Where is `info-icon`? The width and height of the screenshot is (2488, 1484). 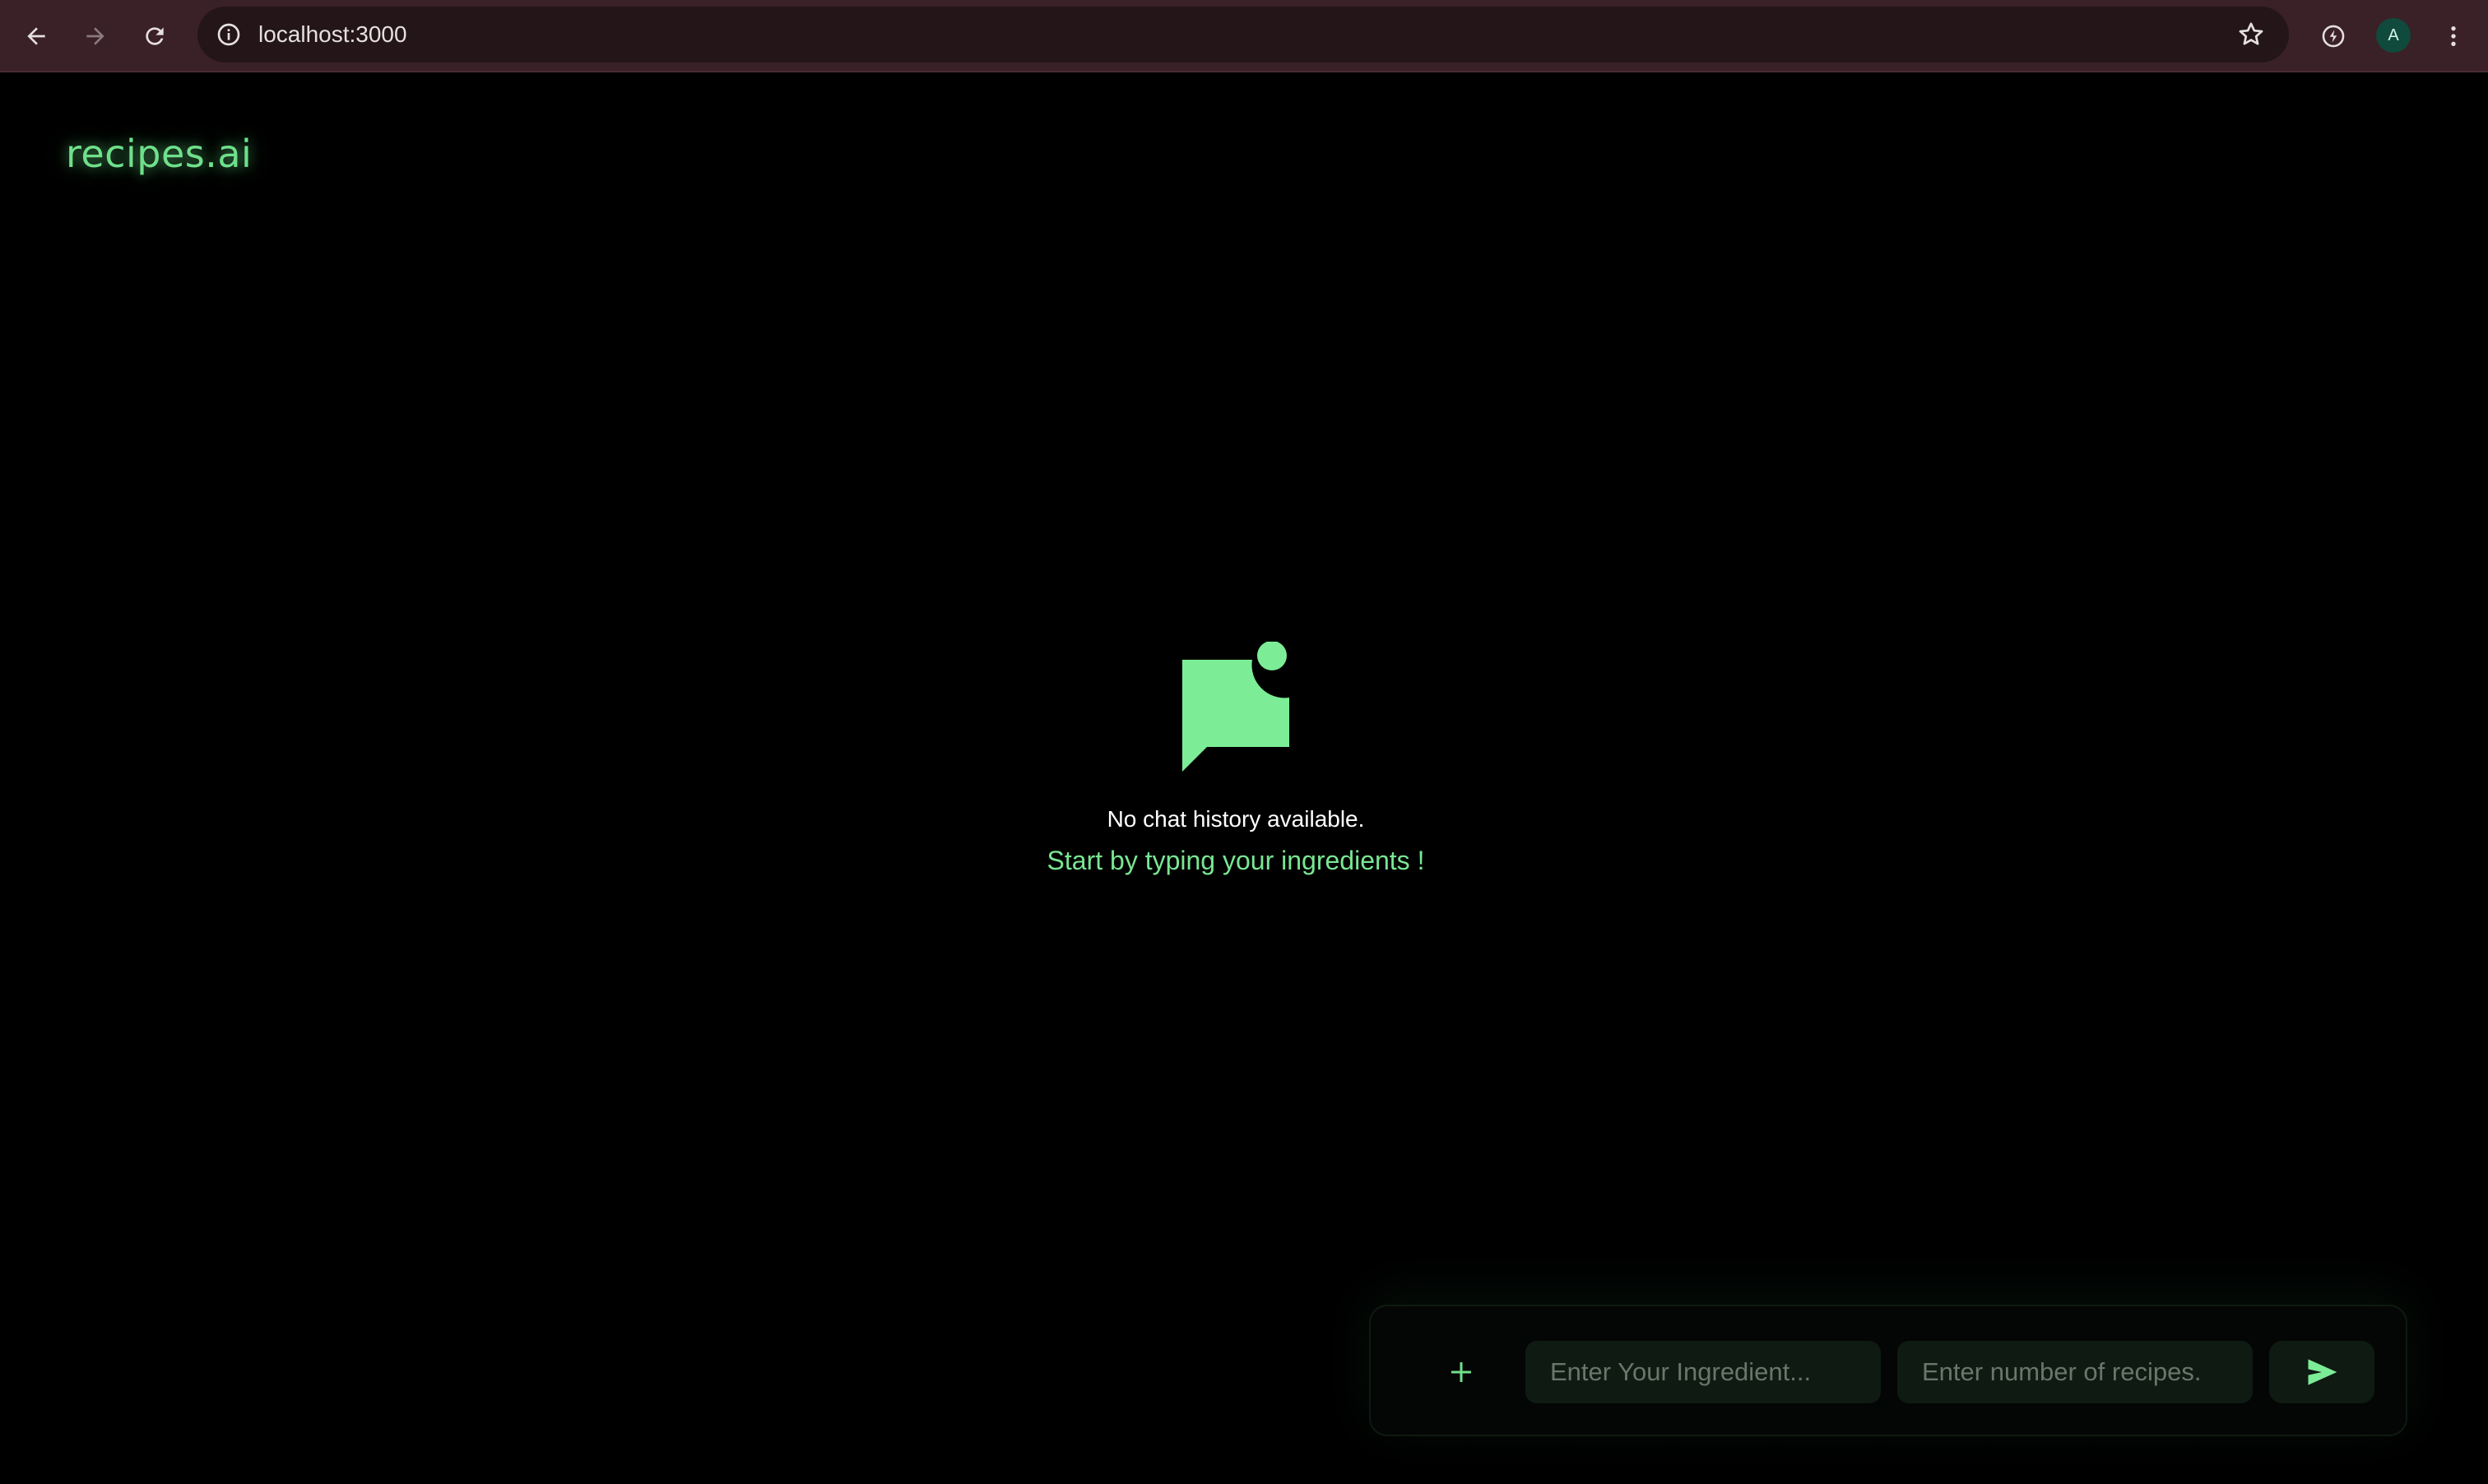 info-icon is located at coordinates (228, 34).